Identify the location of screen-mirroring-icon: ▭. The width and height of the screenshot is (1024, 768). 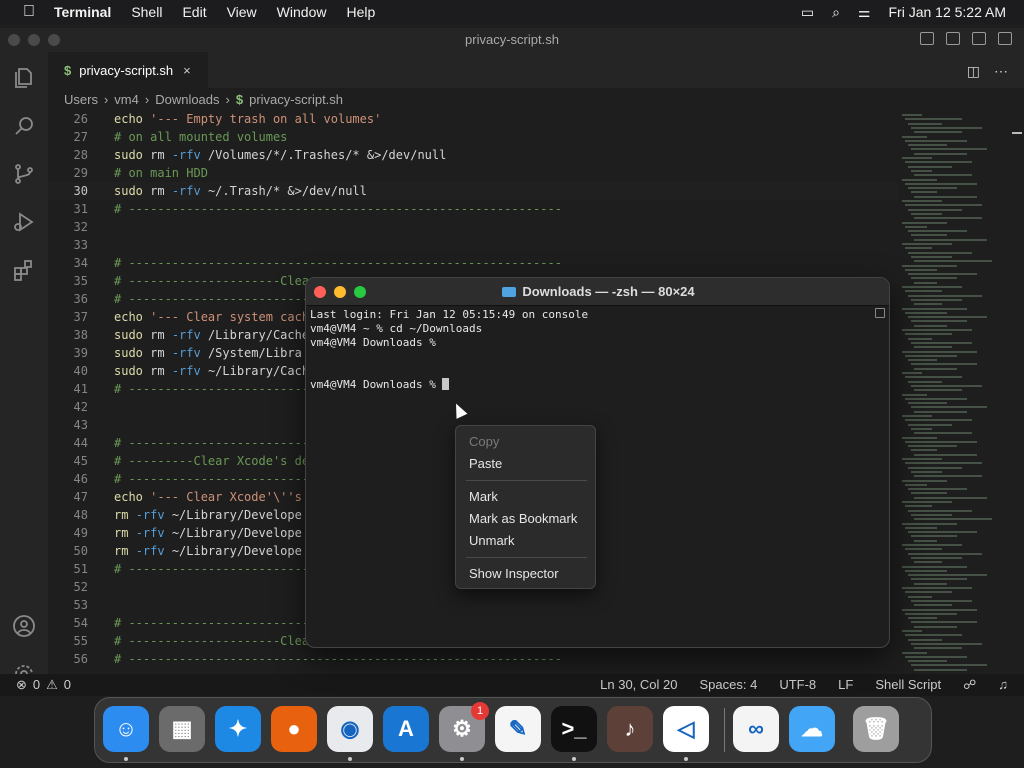
(807, 12).